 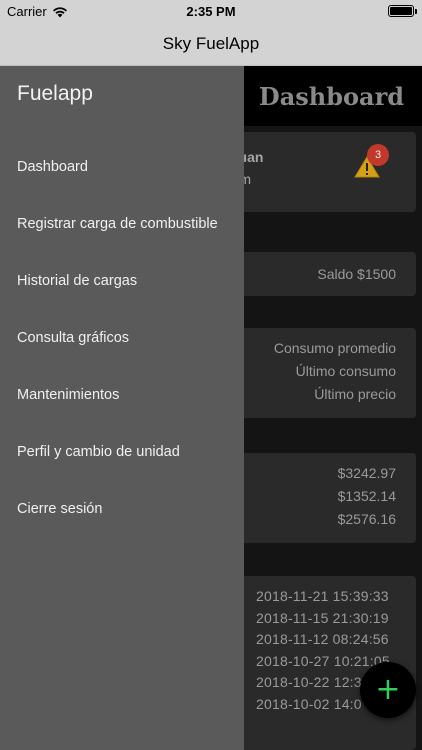 I want to click on nav-bar: Sky FuelApp, so click(x=211, y=44).